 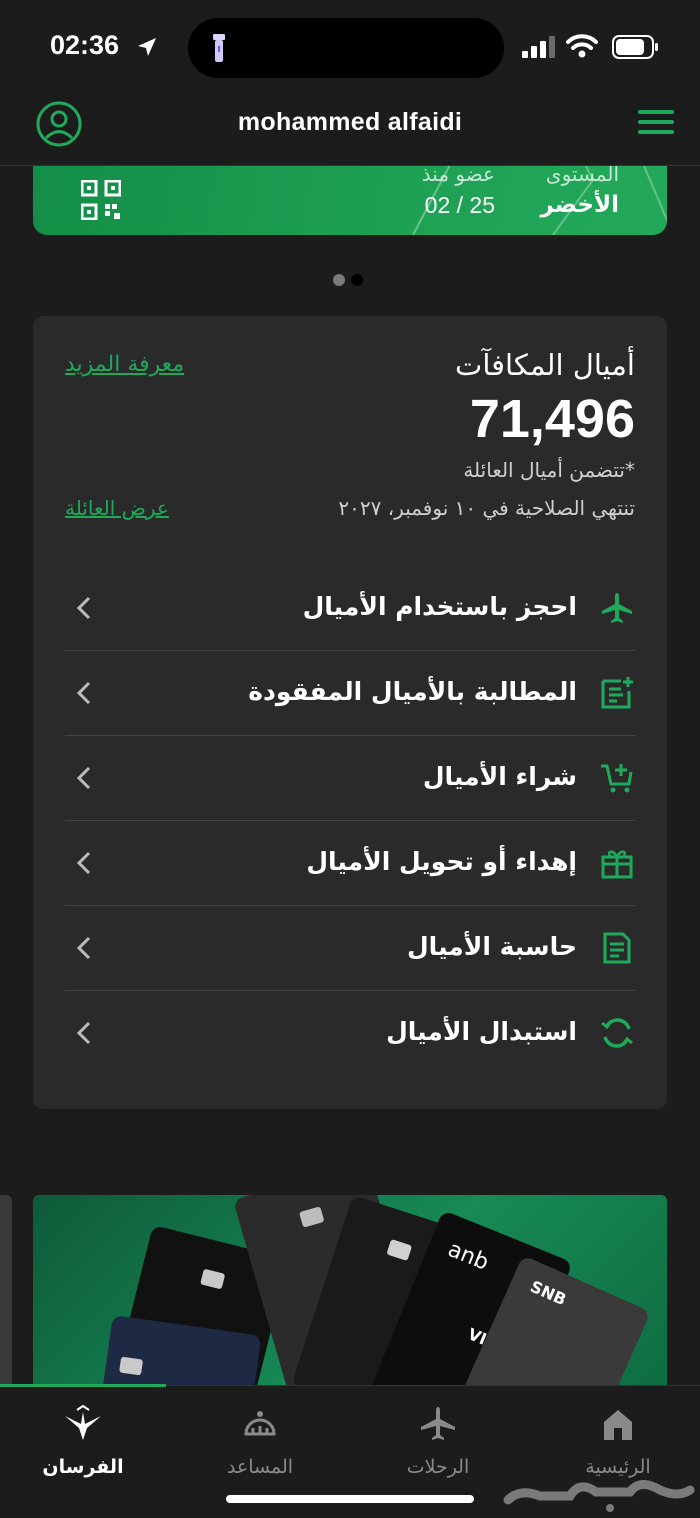 I want to click on refresh-icon, so click(x=617, y=1033).